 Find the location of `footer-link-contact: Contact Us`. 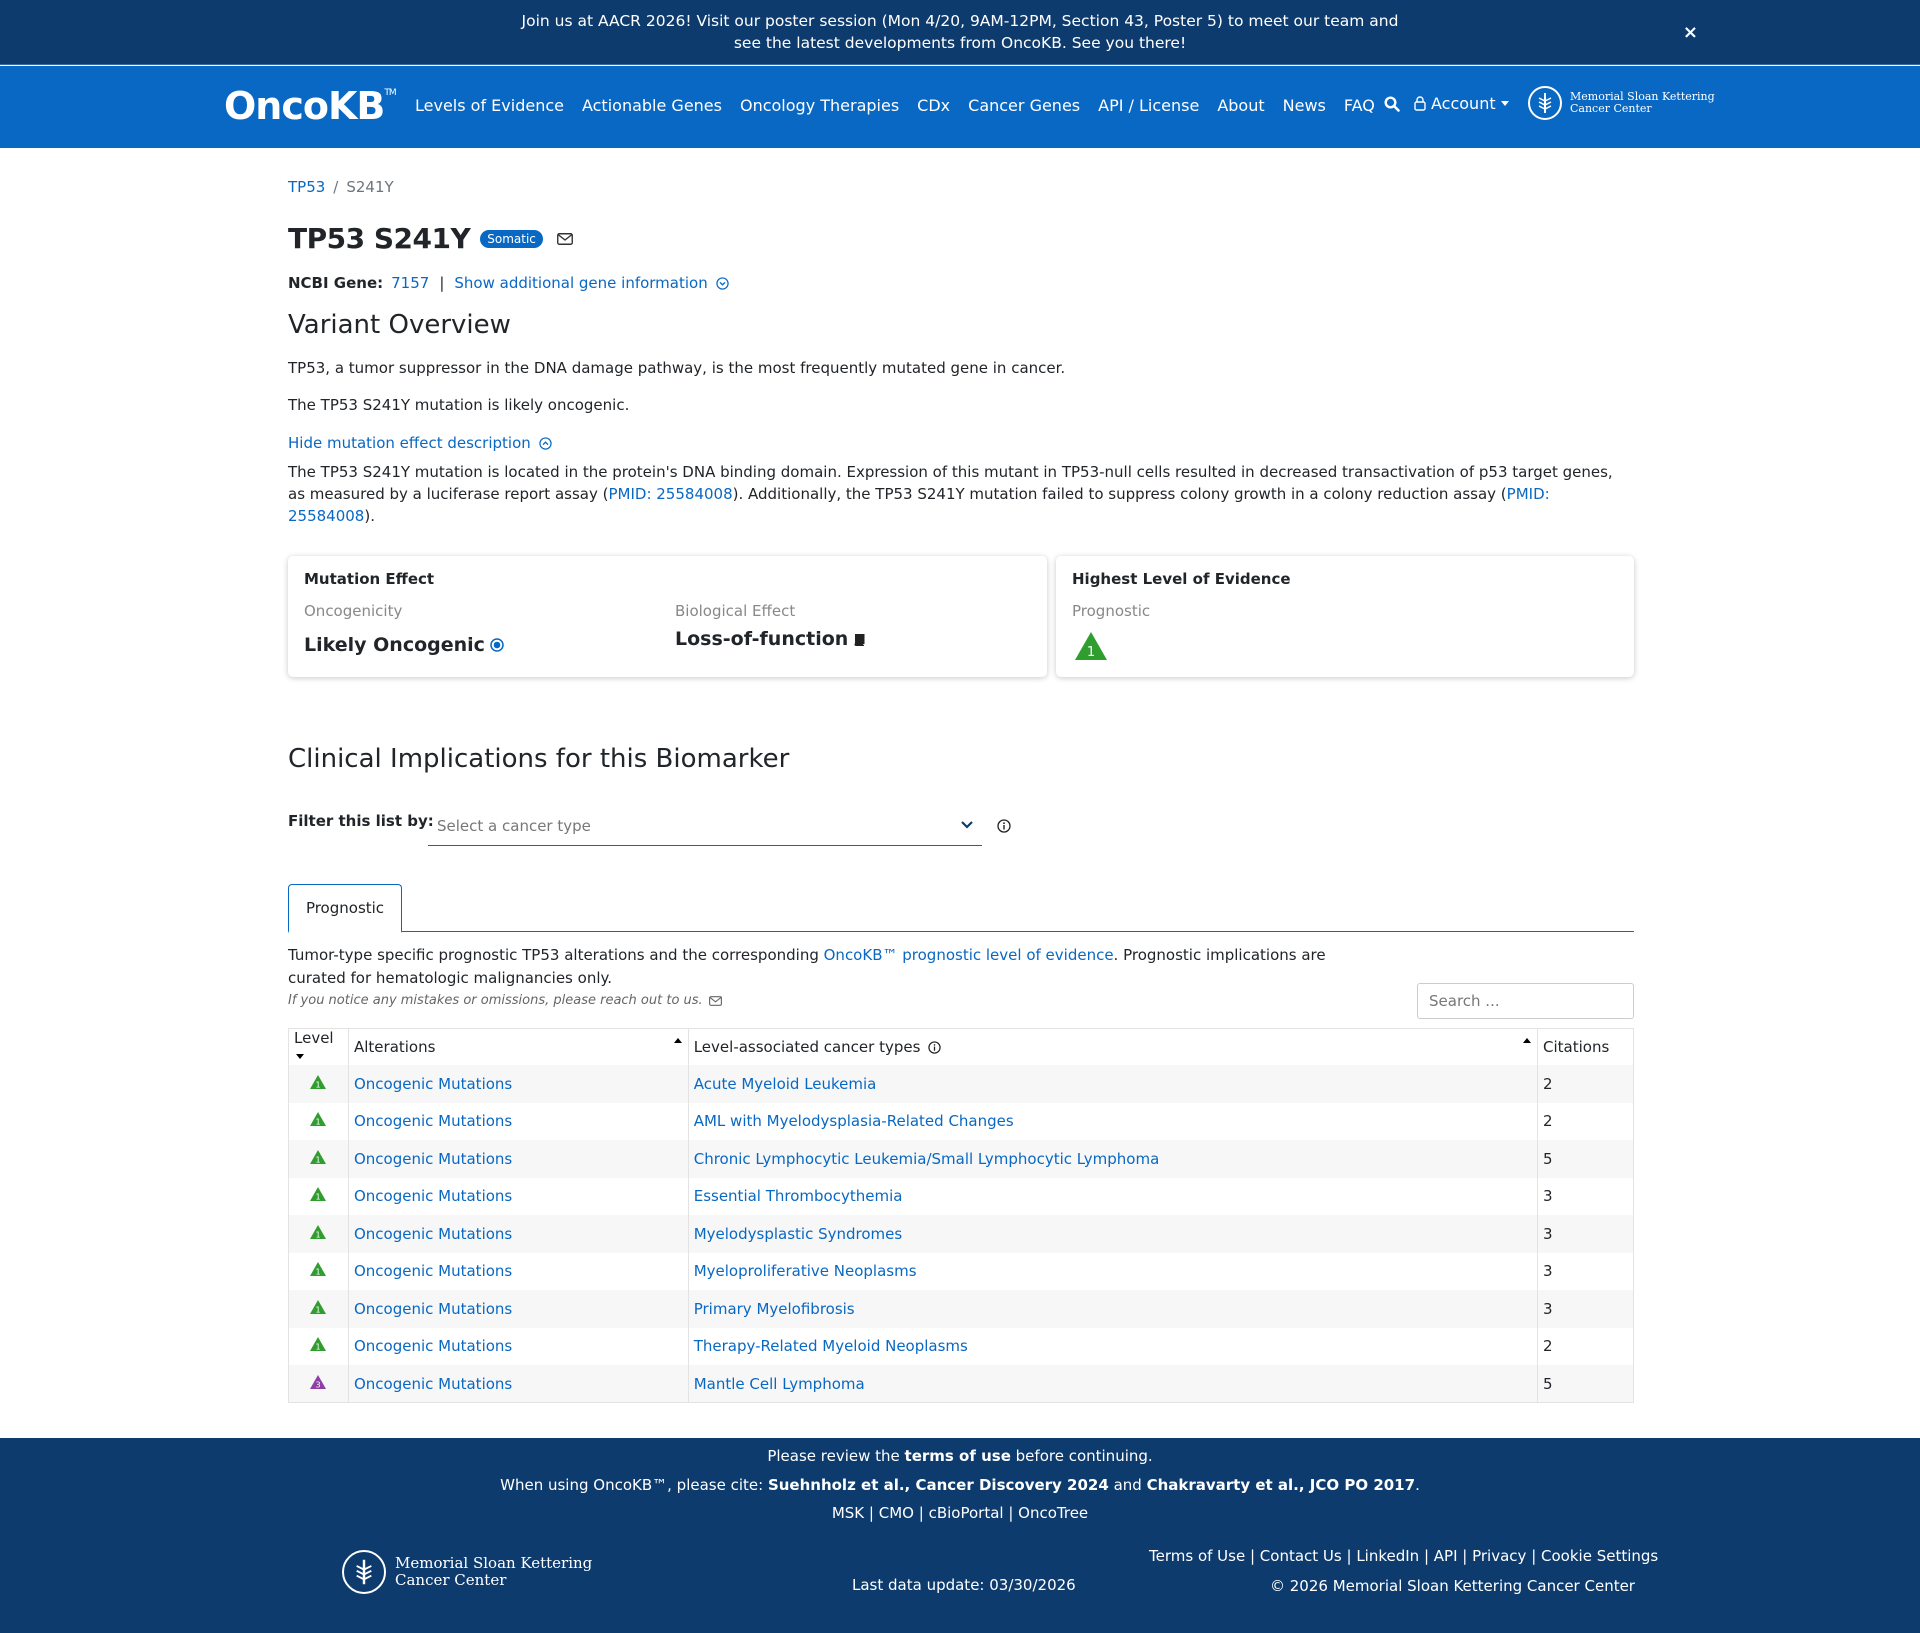

footer-link-contact: Contact Us is located at coordinates (1301, 1556).